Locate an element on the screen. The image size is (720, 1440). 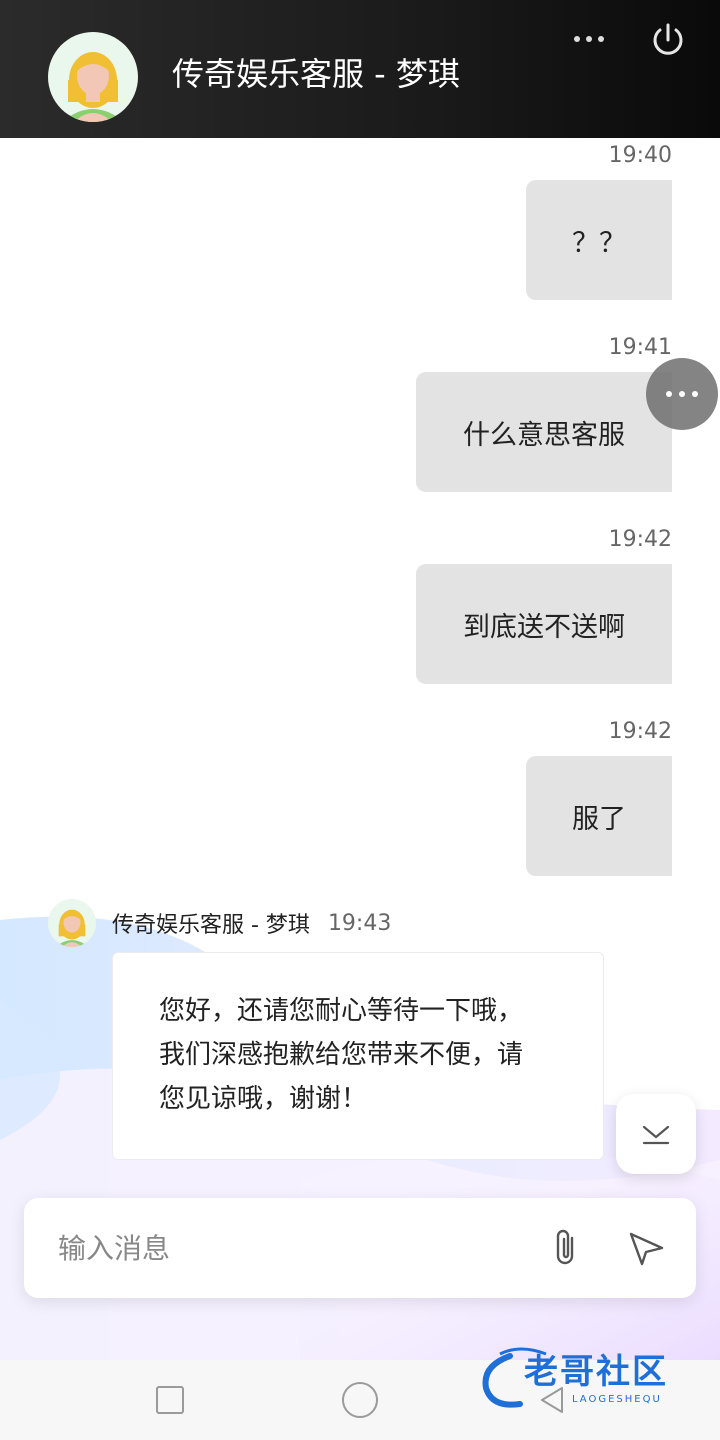
message-timestamp: 19:43 is located at coordinates (359, 923).